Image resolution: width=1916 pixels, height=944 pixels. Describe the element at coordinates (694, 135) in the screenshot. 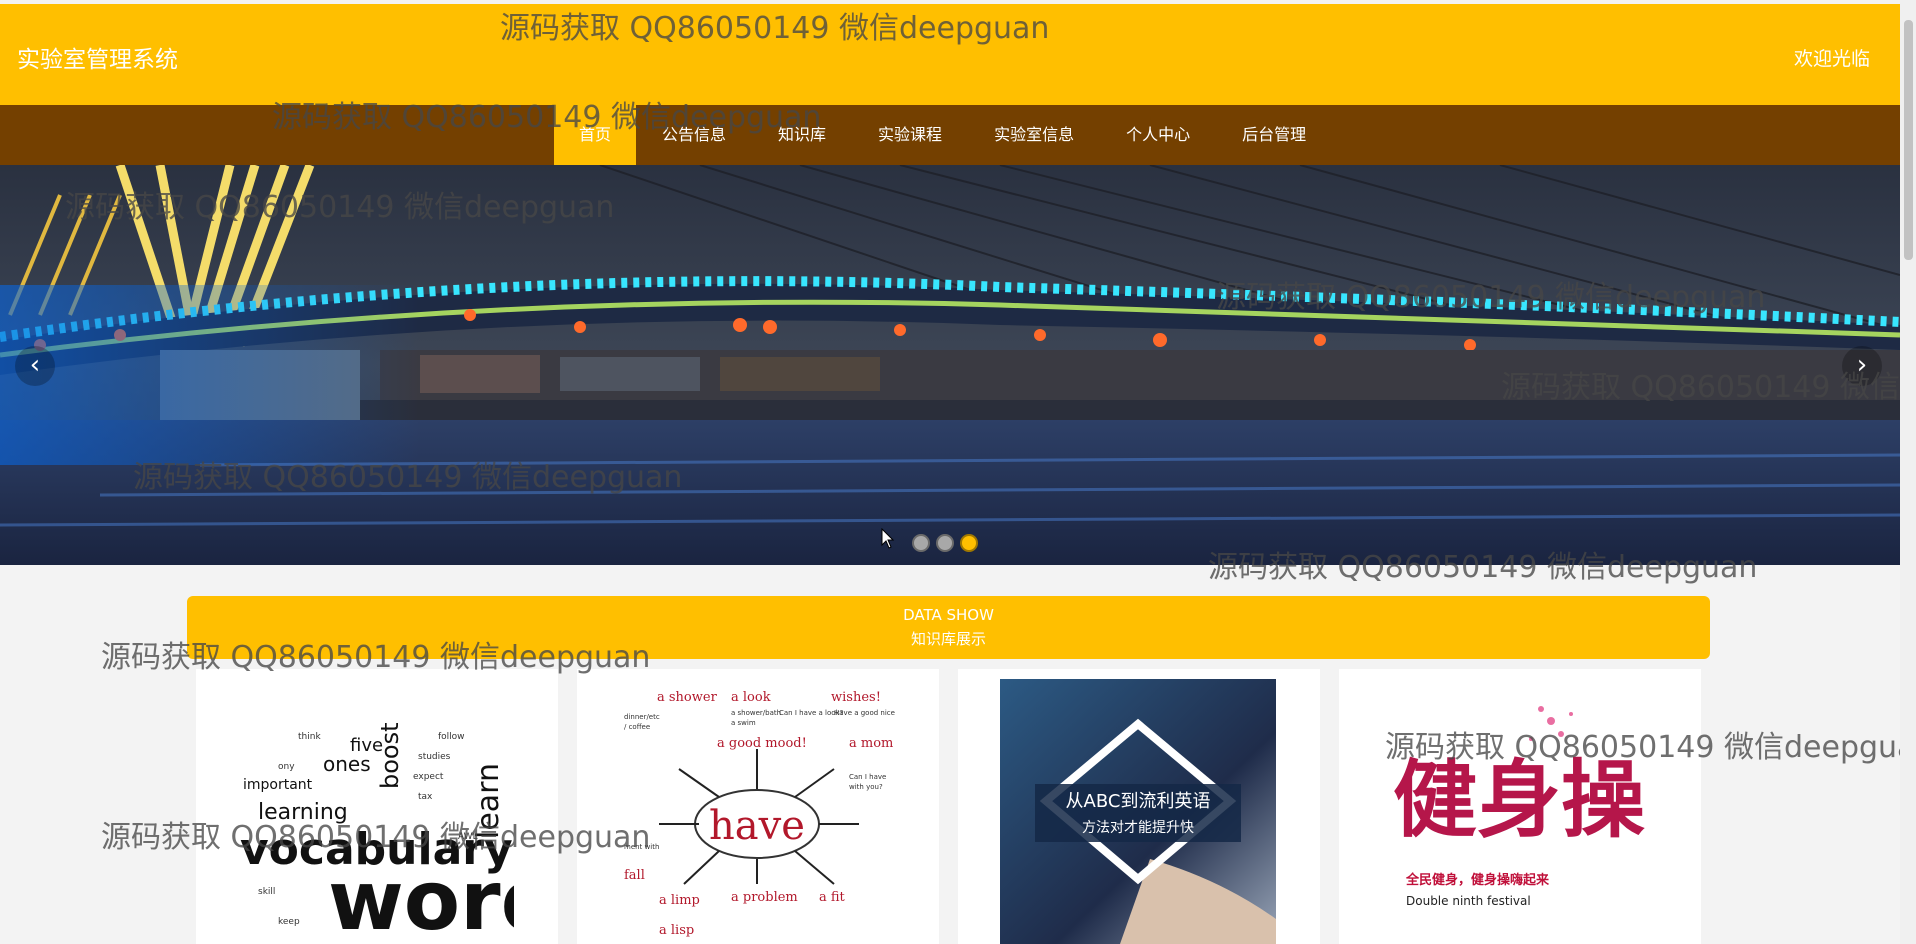

I see `nav-item-announcements: 公告信息` at that location.